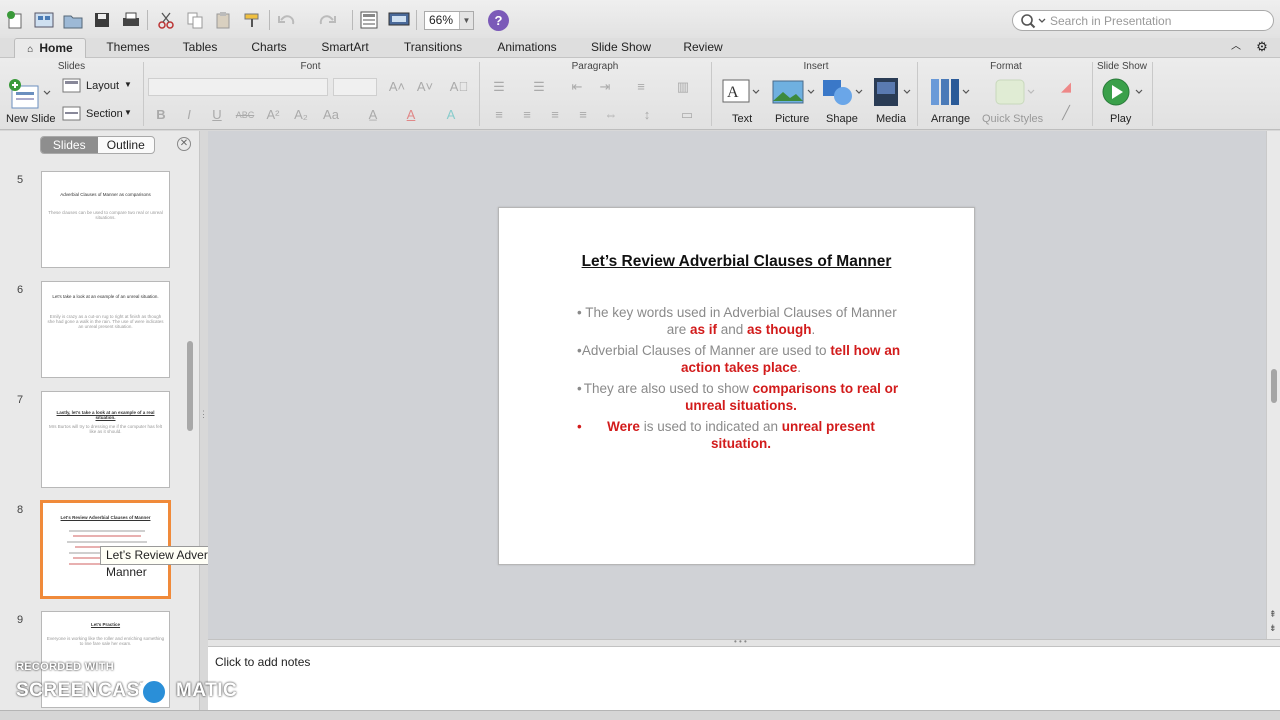  I want to click on tab-outline: Outline, so click(126, 145).